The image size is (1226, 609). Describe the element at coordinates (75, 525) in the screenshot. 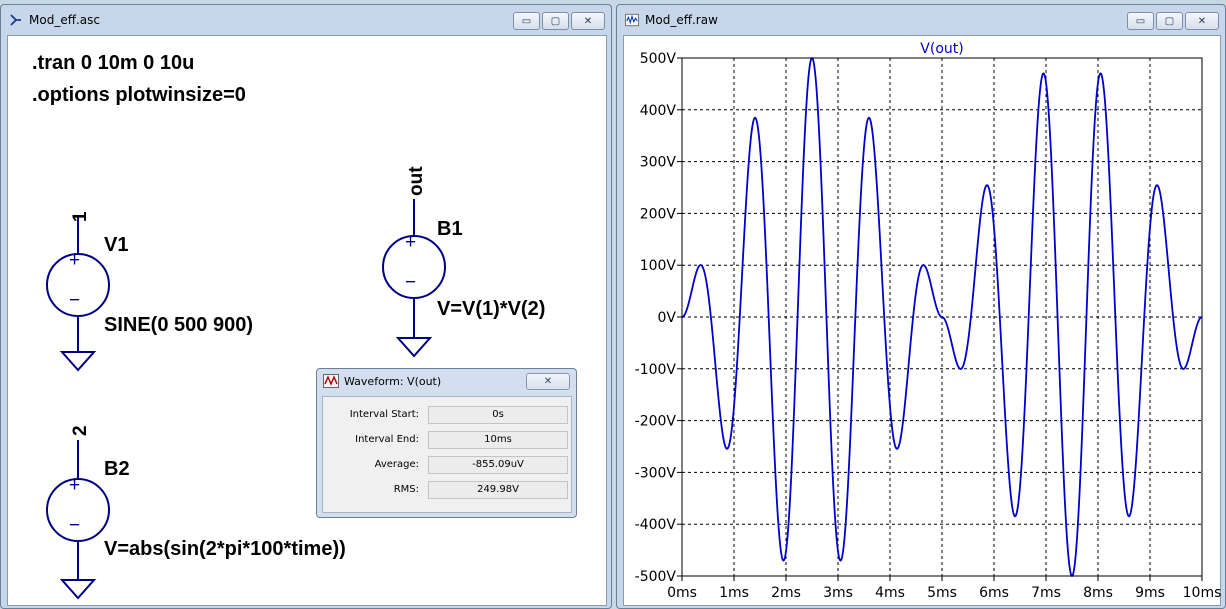

I see `b2-minus-sign: −` at that location.